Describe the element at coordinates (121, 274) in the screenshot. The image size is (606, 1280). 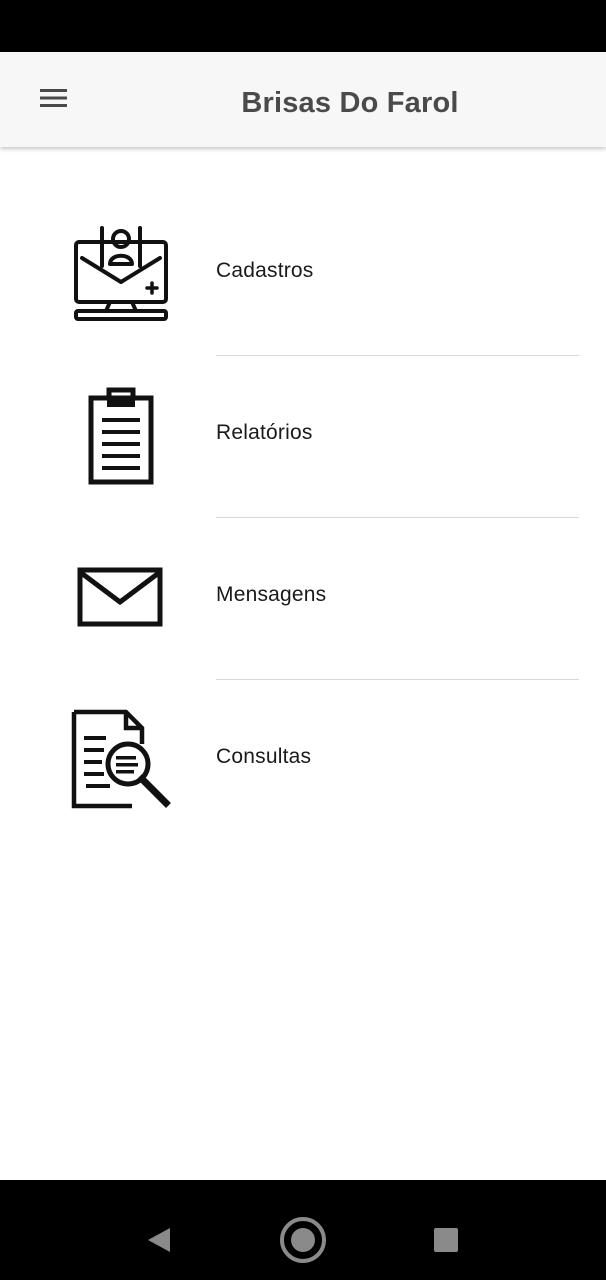
I see `computer-user-registration-icon` at that location.